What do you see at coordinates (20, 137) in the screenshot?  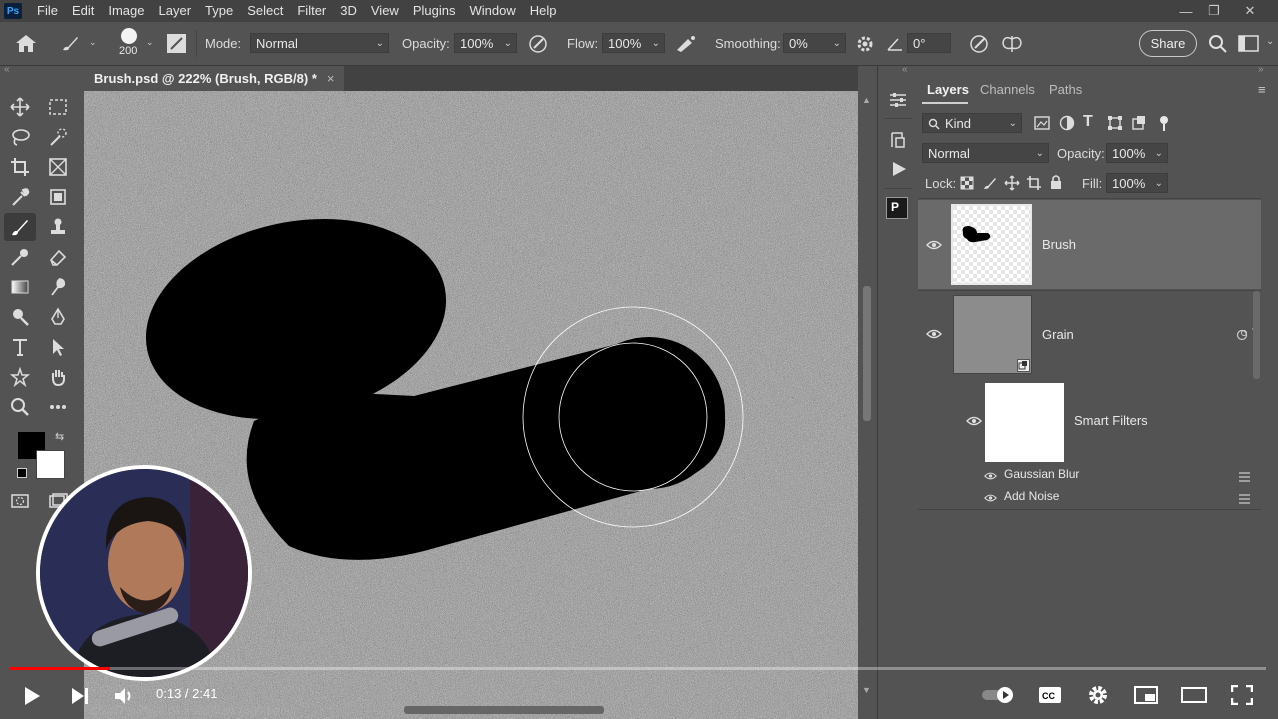 I see `lasso-tool-icon` at bounding box center [20, 137].